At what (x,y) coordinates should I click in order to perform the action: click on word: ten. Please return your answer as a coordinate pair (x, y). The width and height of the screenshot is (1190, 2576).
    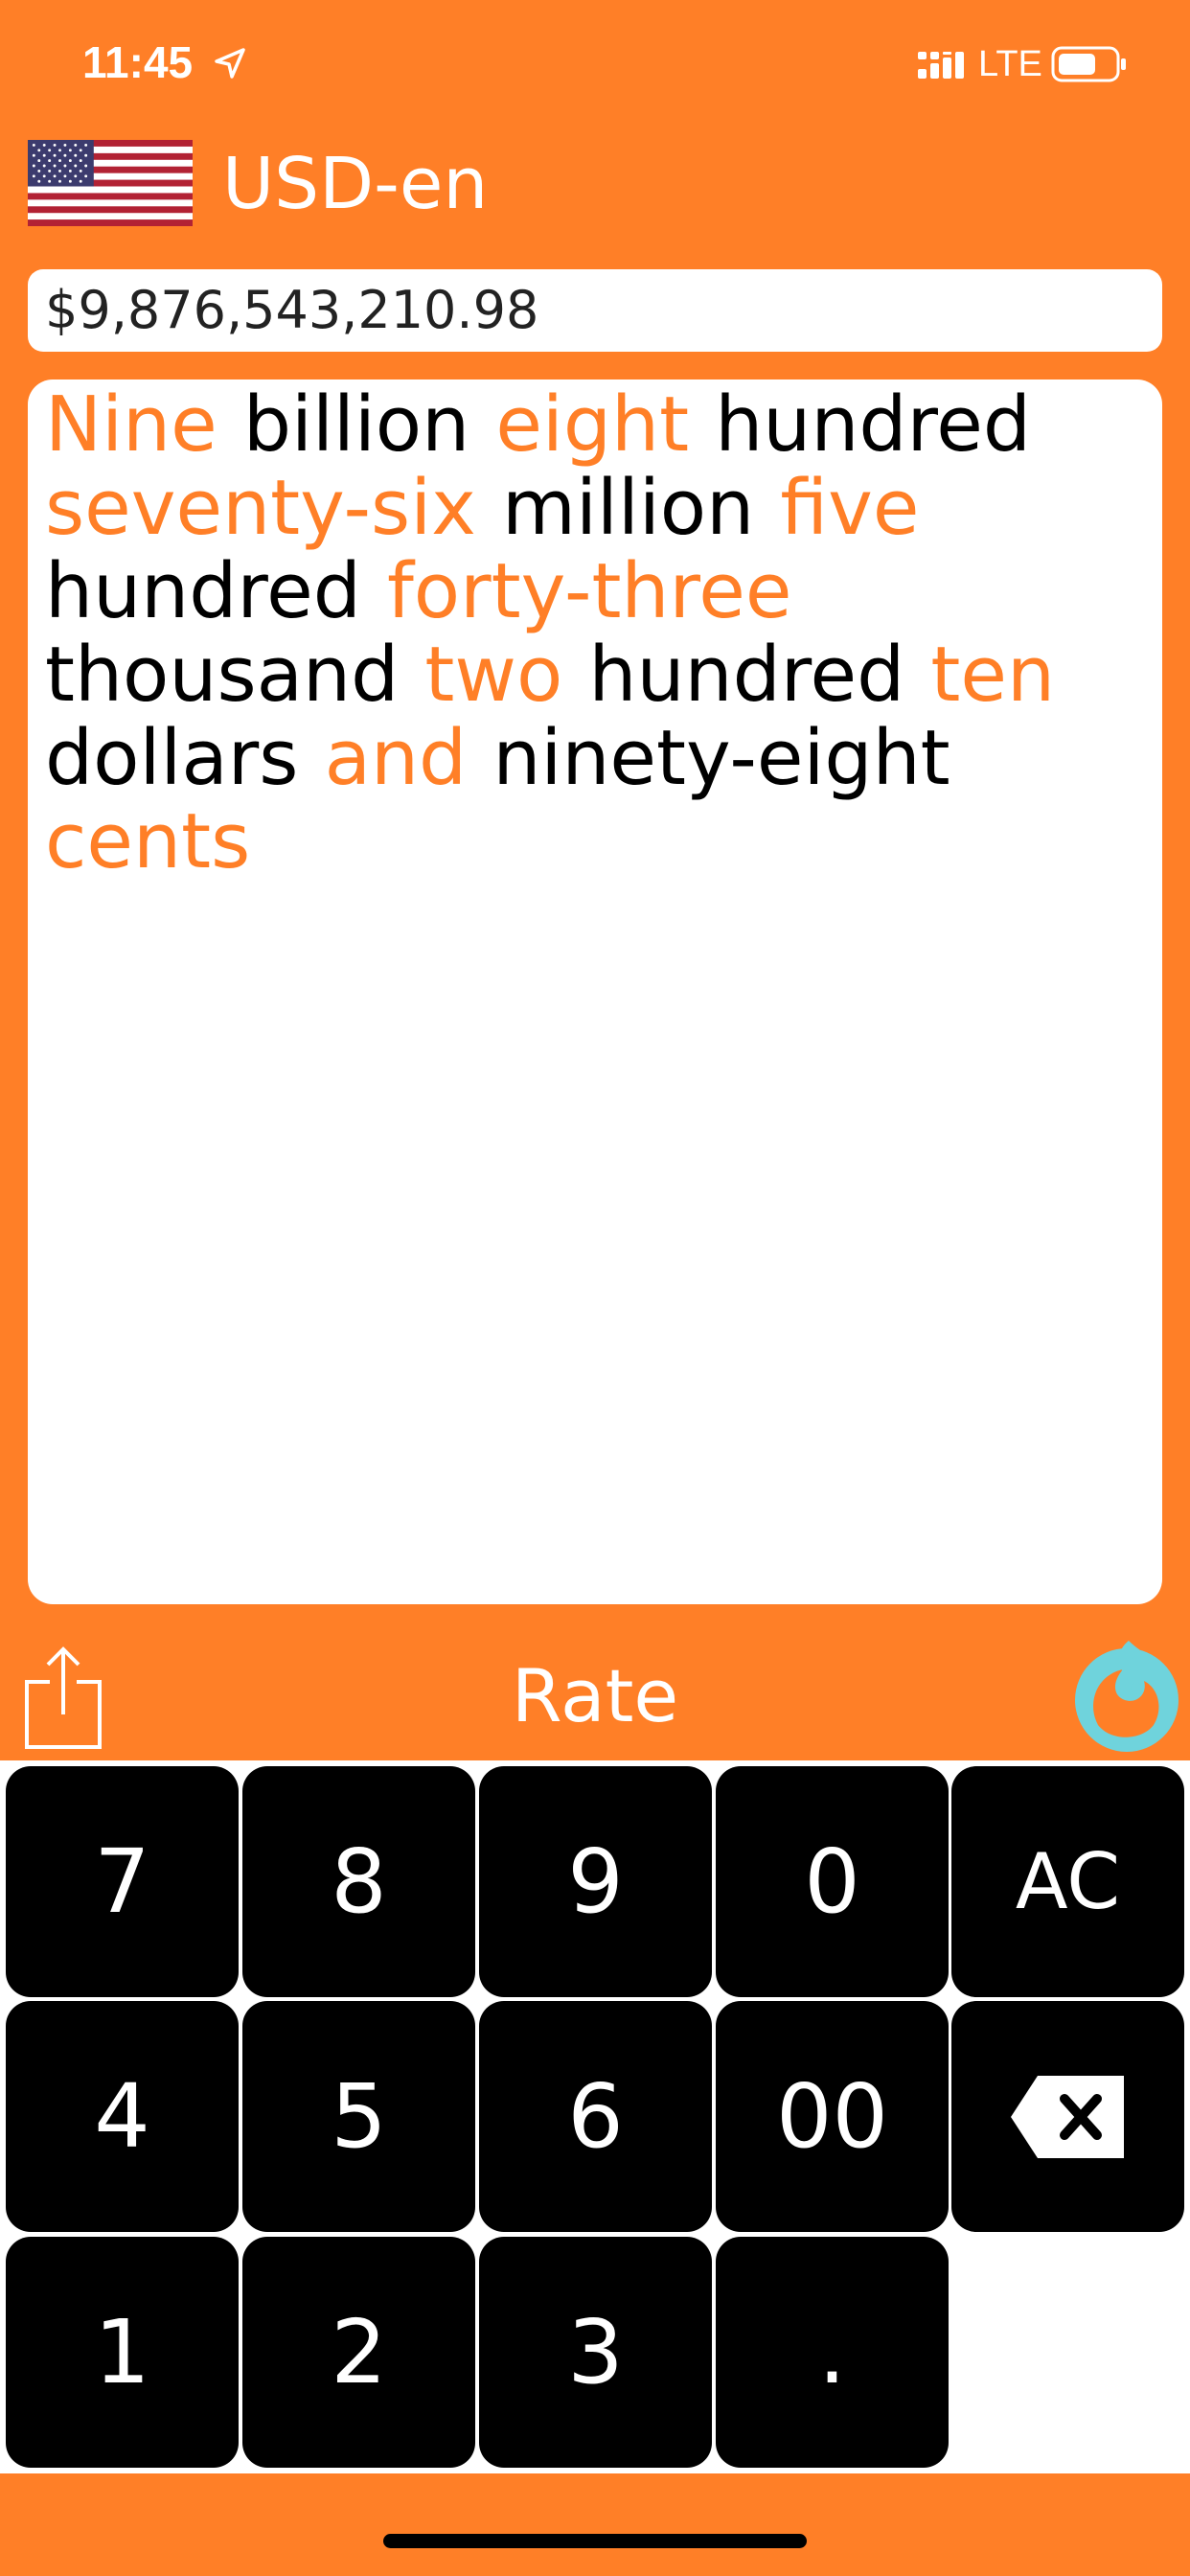
    Looking at the image, I should click on (993, 675).